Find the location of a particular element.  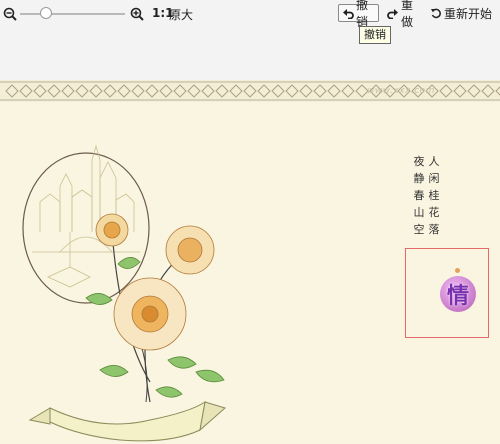

zoom-slider-thumb is located at coordinates (46, 13).